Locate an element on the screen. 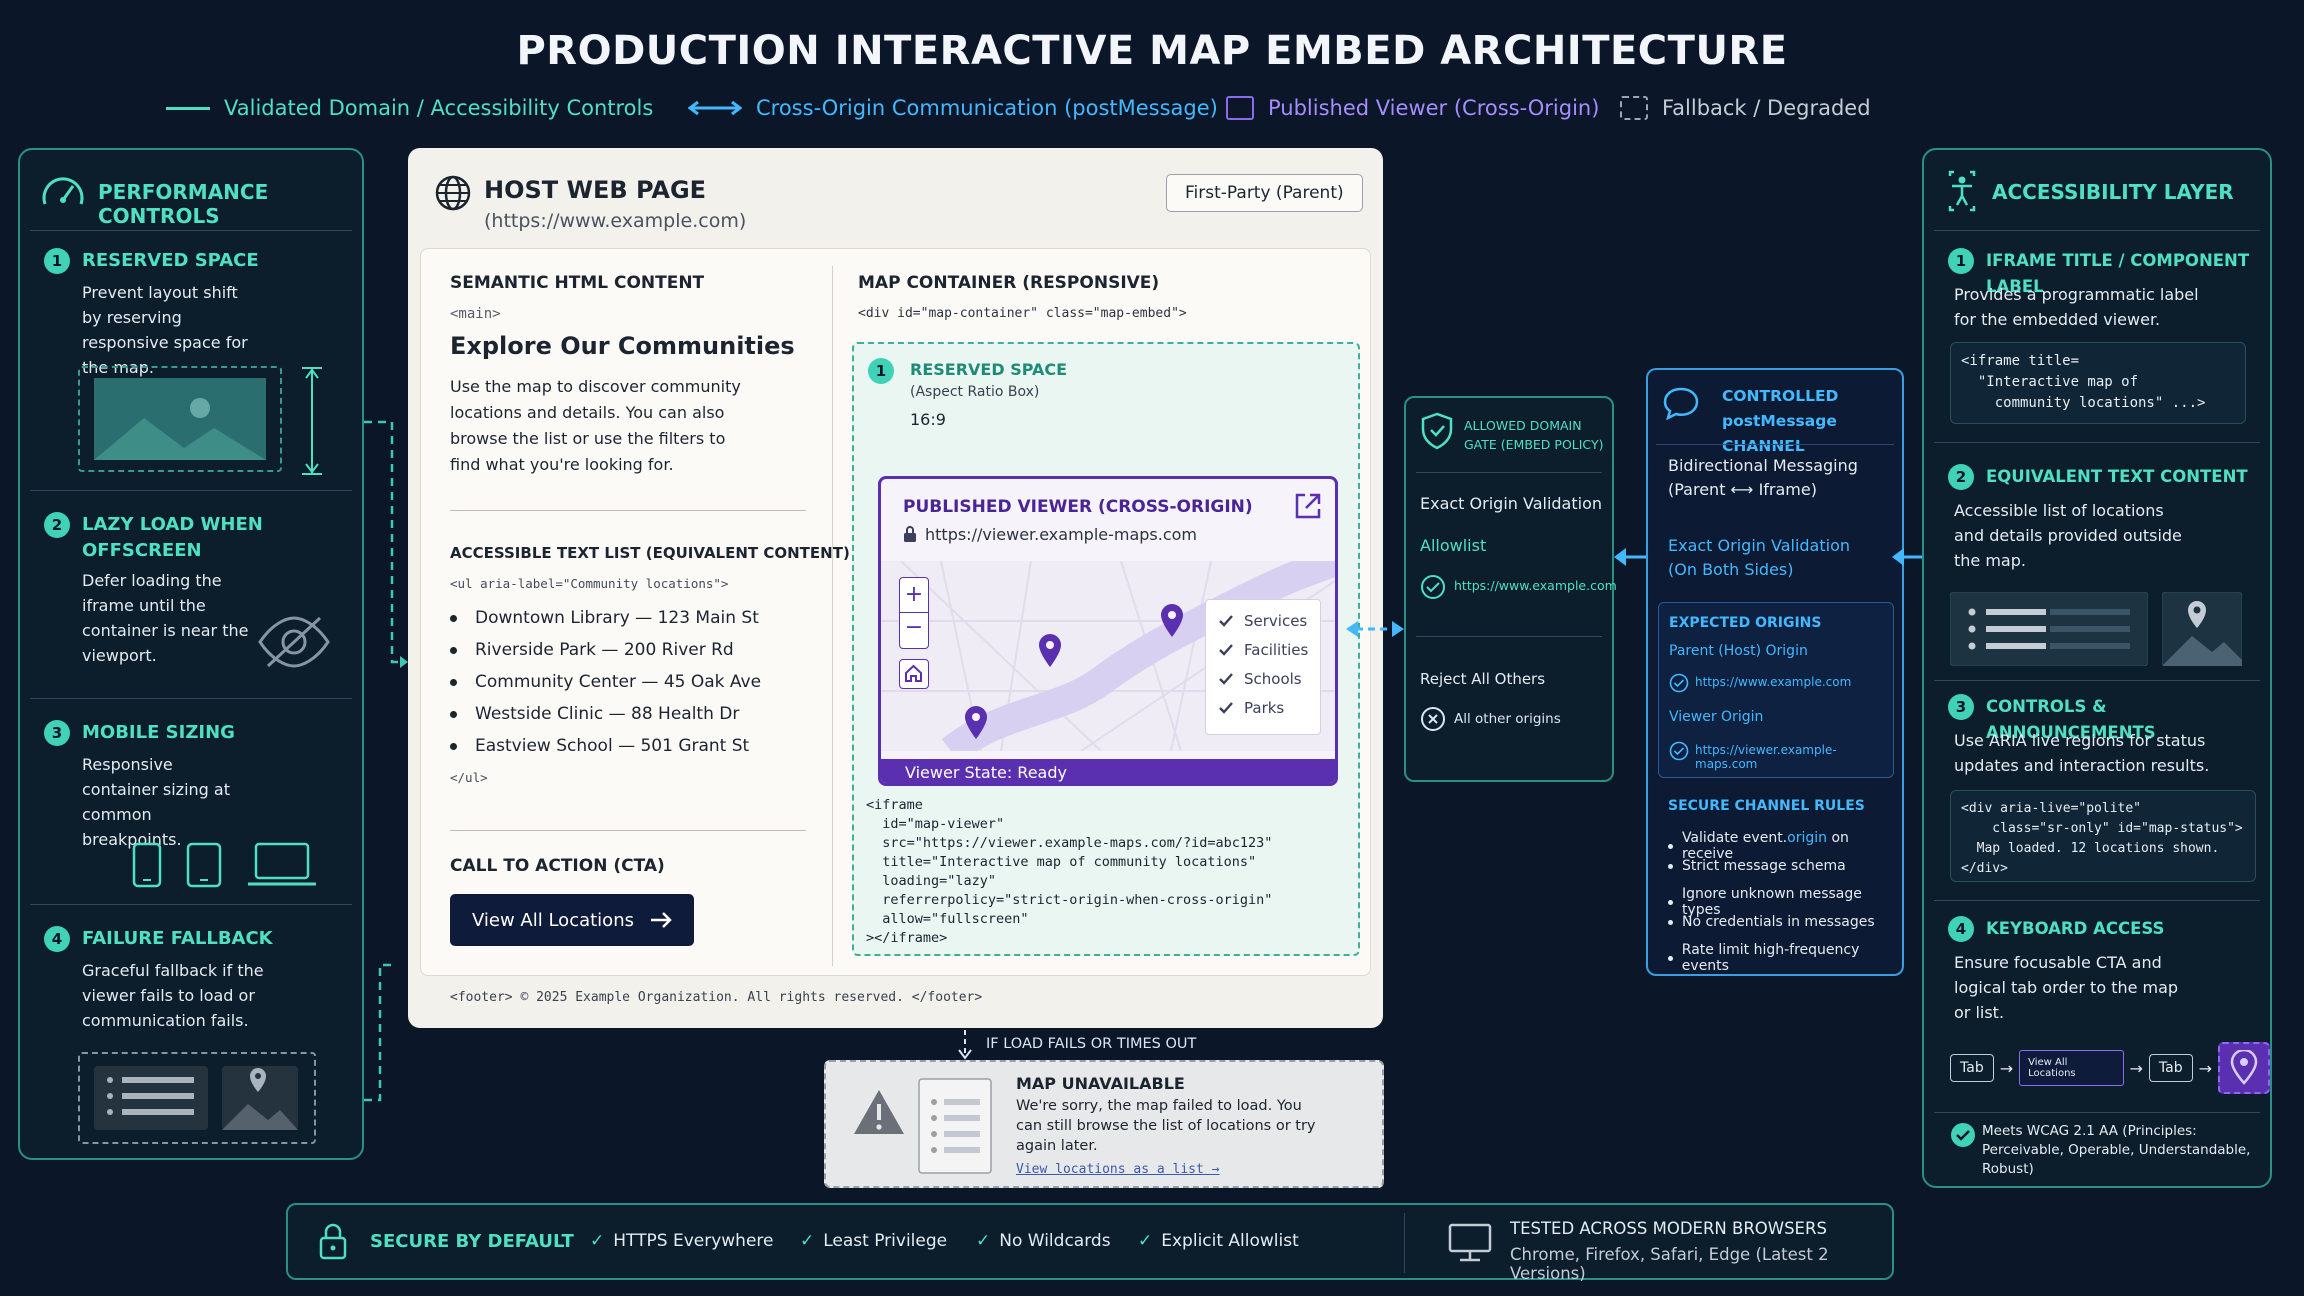  viewer-title: PUBLISHED VIEWER (CROSS-ORIGIN) is located at coordinates (1078, 507).